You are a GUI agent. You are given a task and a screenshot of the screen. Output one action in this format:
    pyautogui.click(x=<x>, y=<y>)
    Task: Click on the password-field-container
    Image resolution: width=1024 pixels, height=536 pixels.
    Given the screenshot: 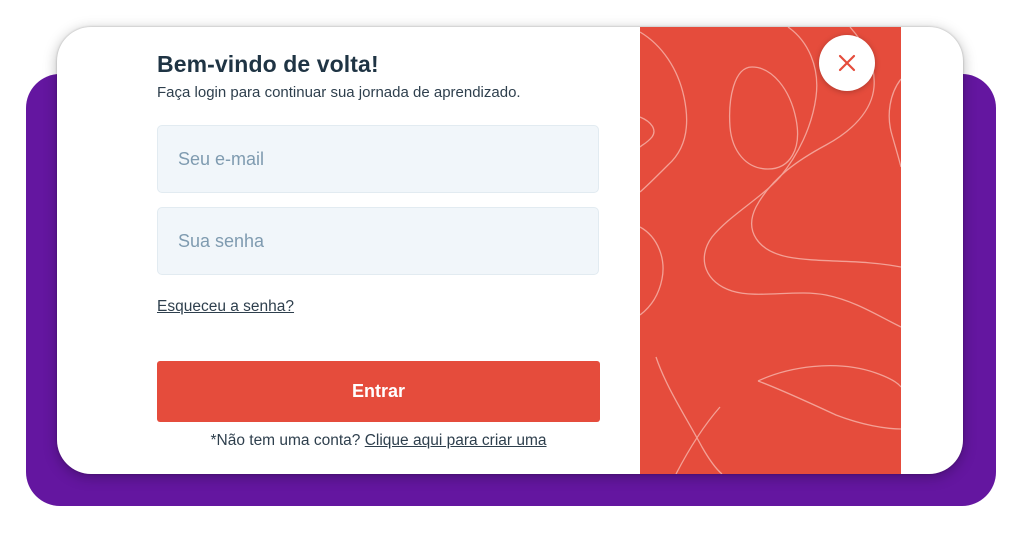 What is the action you would take?
    pyautogui.click(x=378, y=241)
    